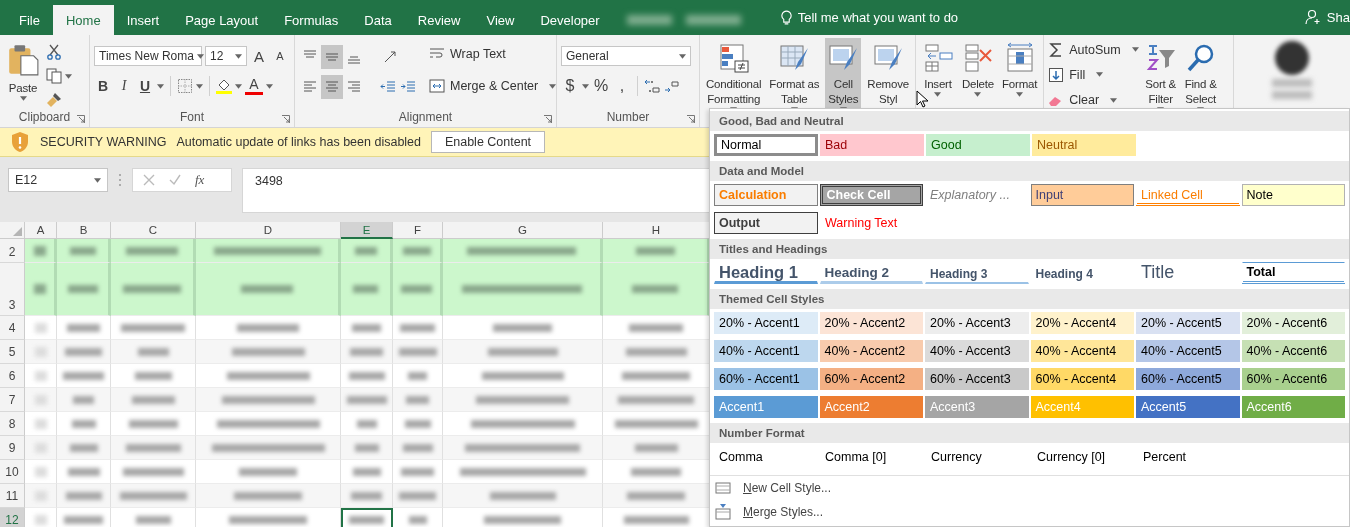 This screenshot has width=1350, height=527. What do you see at coordinates (54, 76) in the screenshot?
I see `copy-icon` at bounding box center [54, 76].